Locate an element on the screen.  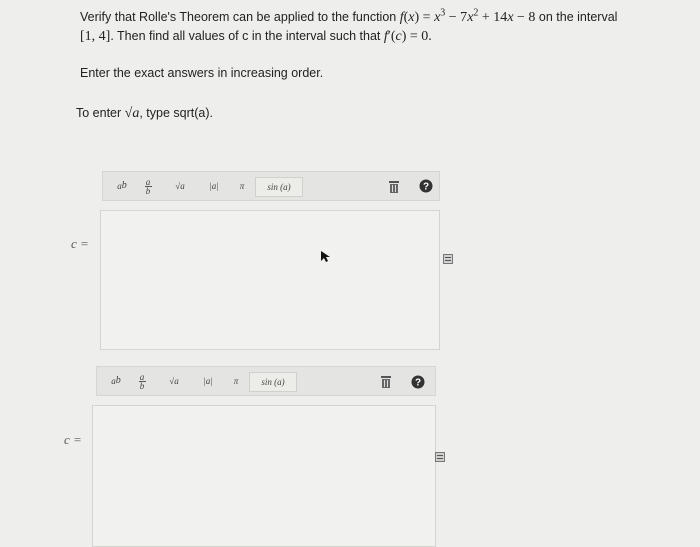
sqrt-note-suffix: , type sqrt(a). is located at coordinates (176, 113).